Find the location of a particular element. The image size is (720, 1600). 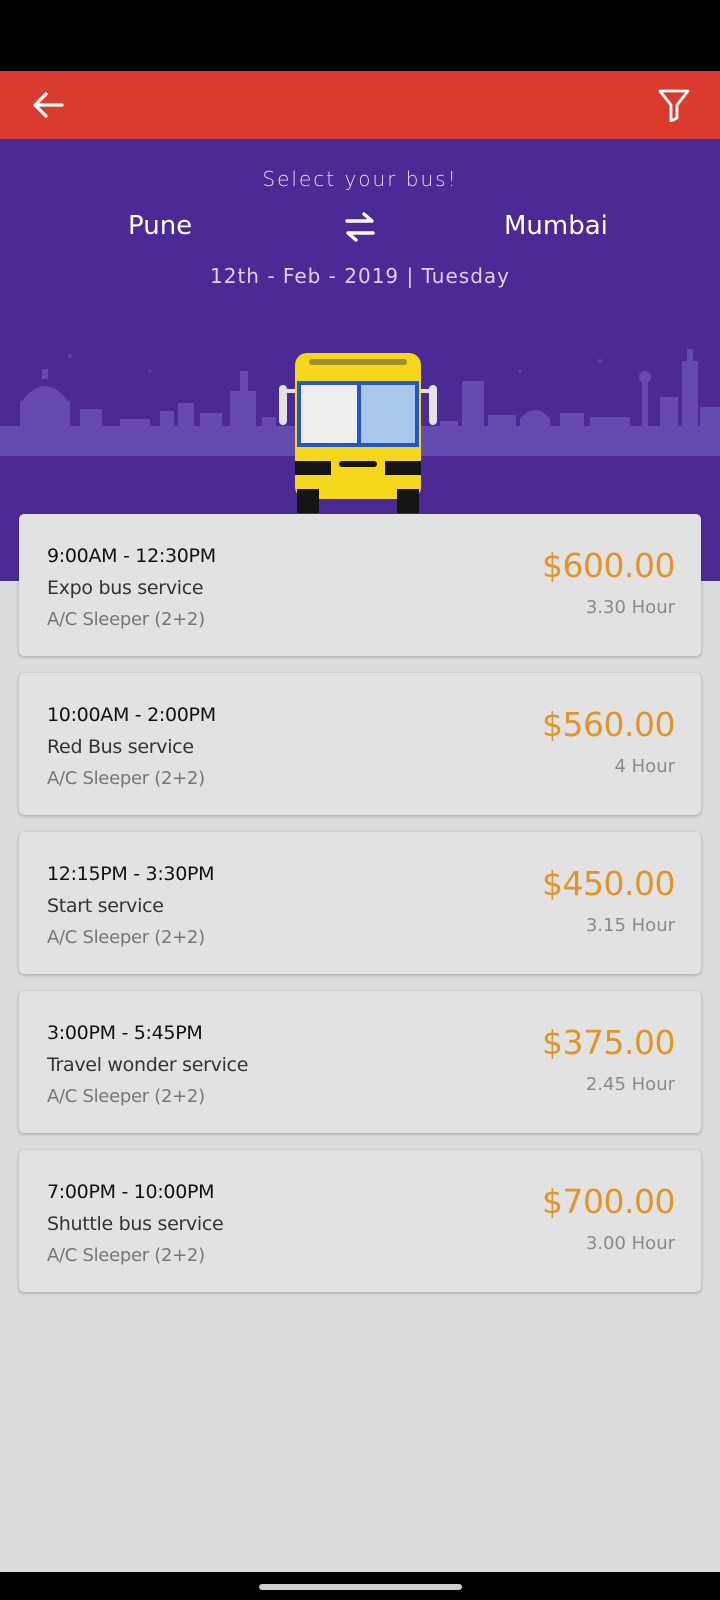

bus-time: 7:00PM - 10:00PM is located at coordinates (131, 1192).